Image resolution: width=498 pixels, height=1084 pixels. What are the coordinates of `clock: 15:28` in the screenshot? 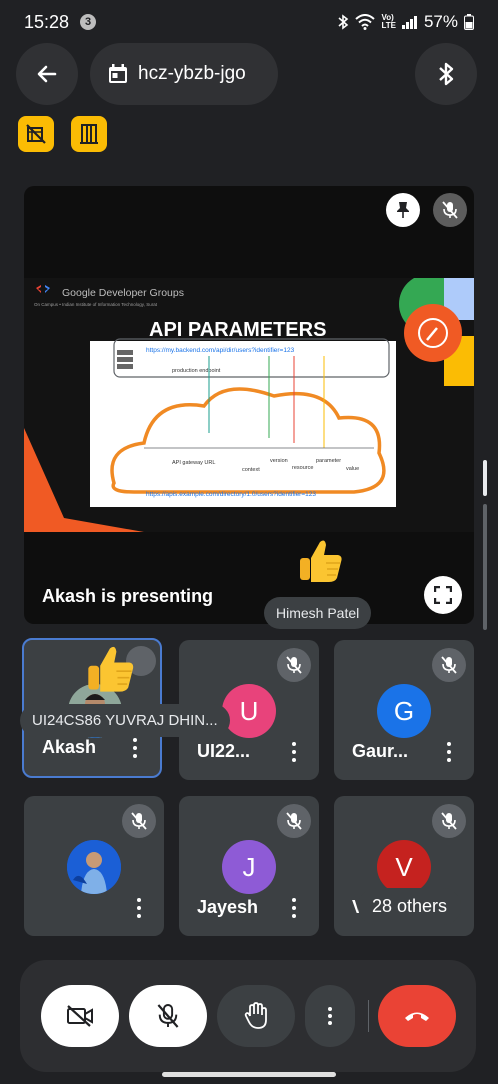 It's located at (47, 22).